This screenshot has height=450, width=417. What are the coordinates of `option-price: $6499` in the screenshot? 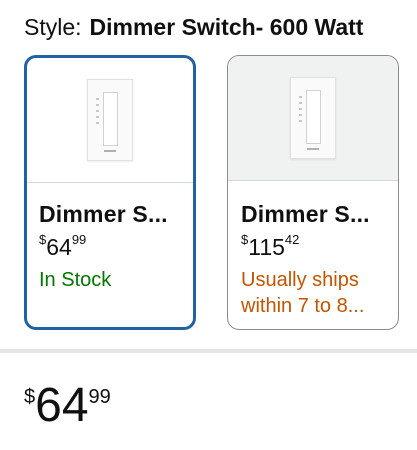 It's located at (63, 246).